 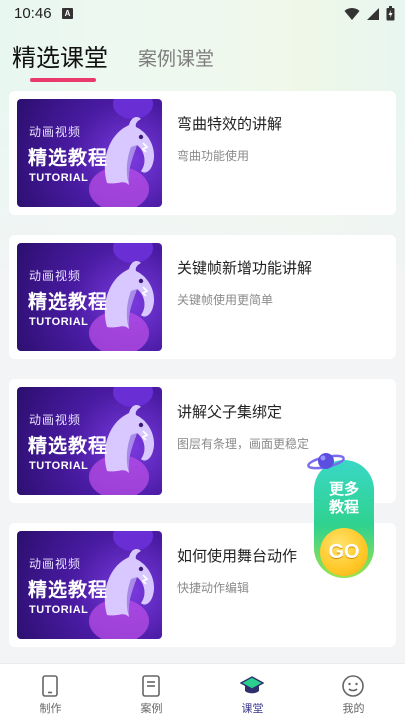 I want to click on nav-item-classroom: 课堂, so click(x=252, y=692).